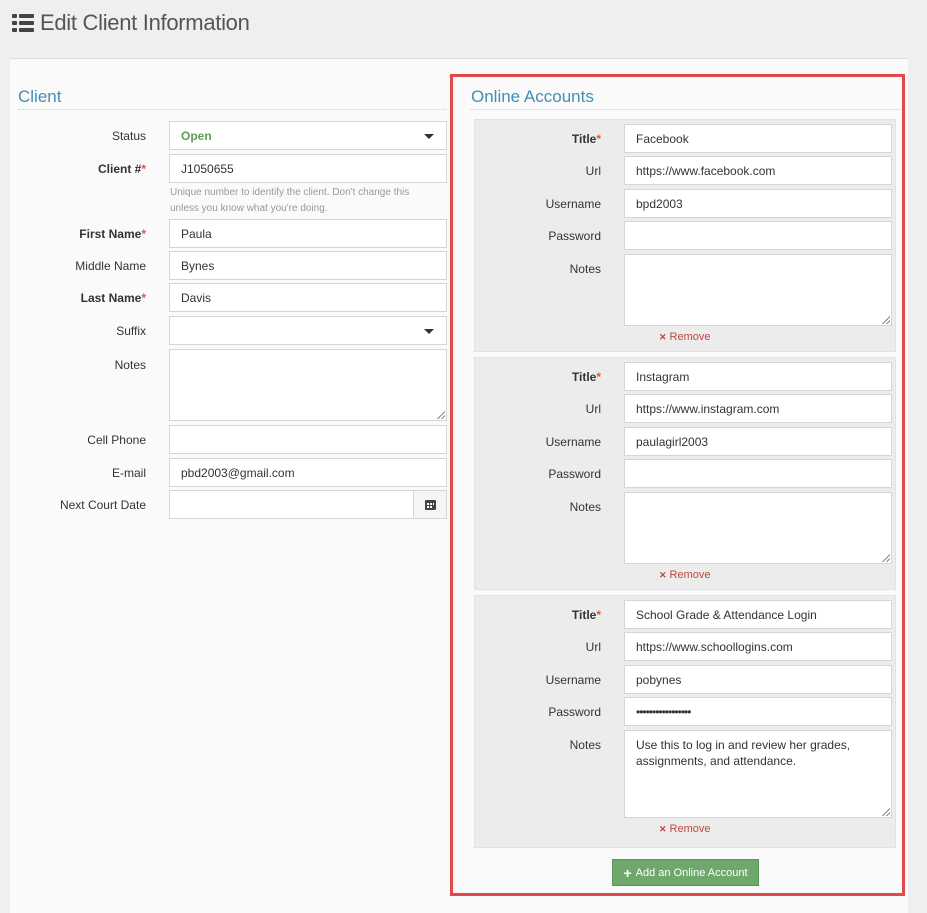 This screenshot has height=913, width=927. I want to click on account-url-input: https://www.schoollogins.com, so click(758, 646).